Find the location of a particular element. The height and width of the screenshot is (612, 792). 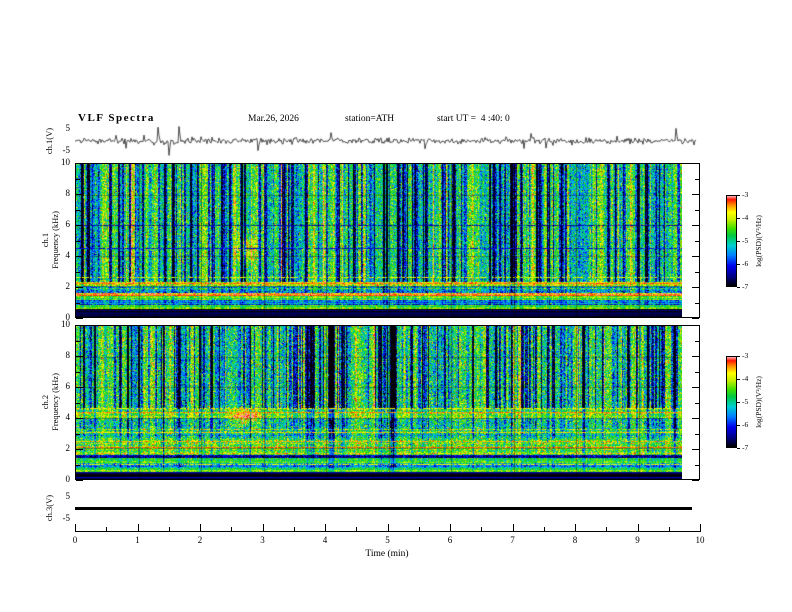

x-tick-label: 7 is located at coordinates (512, 540).